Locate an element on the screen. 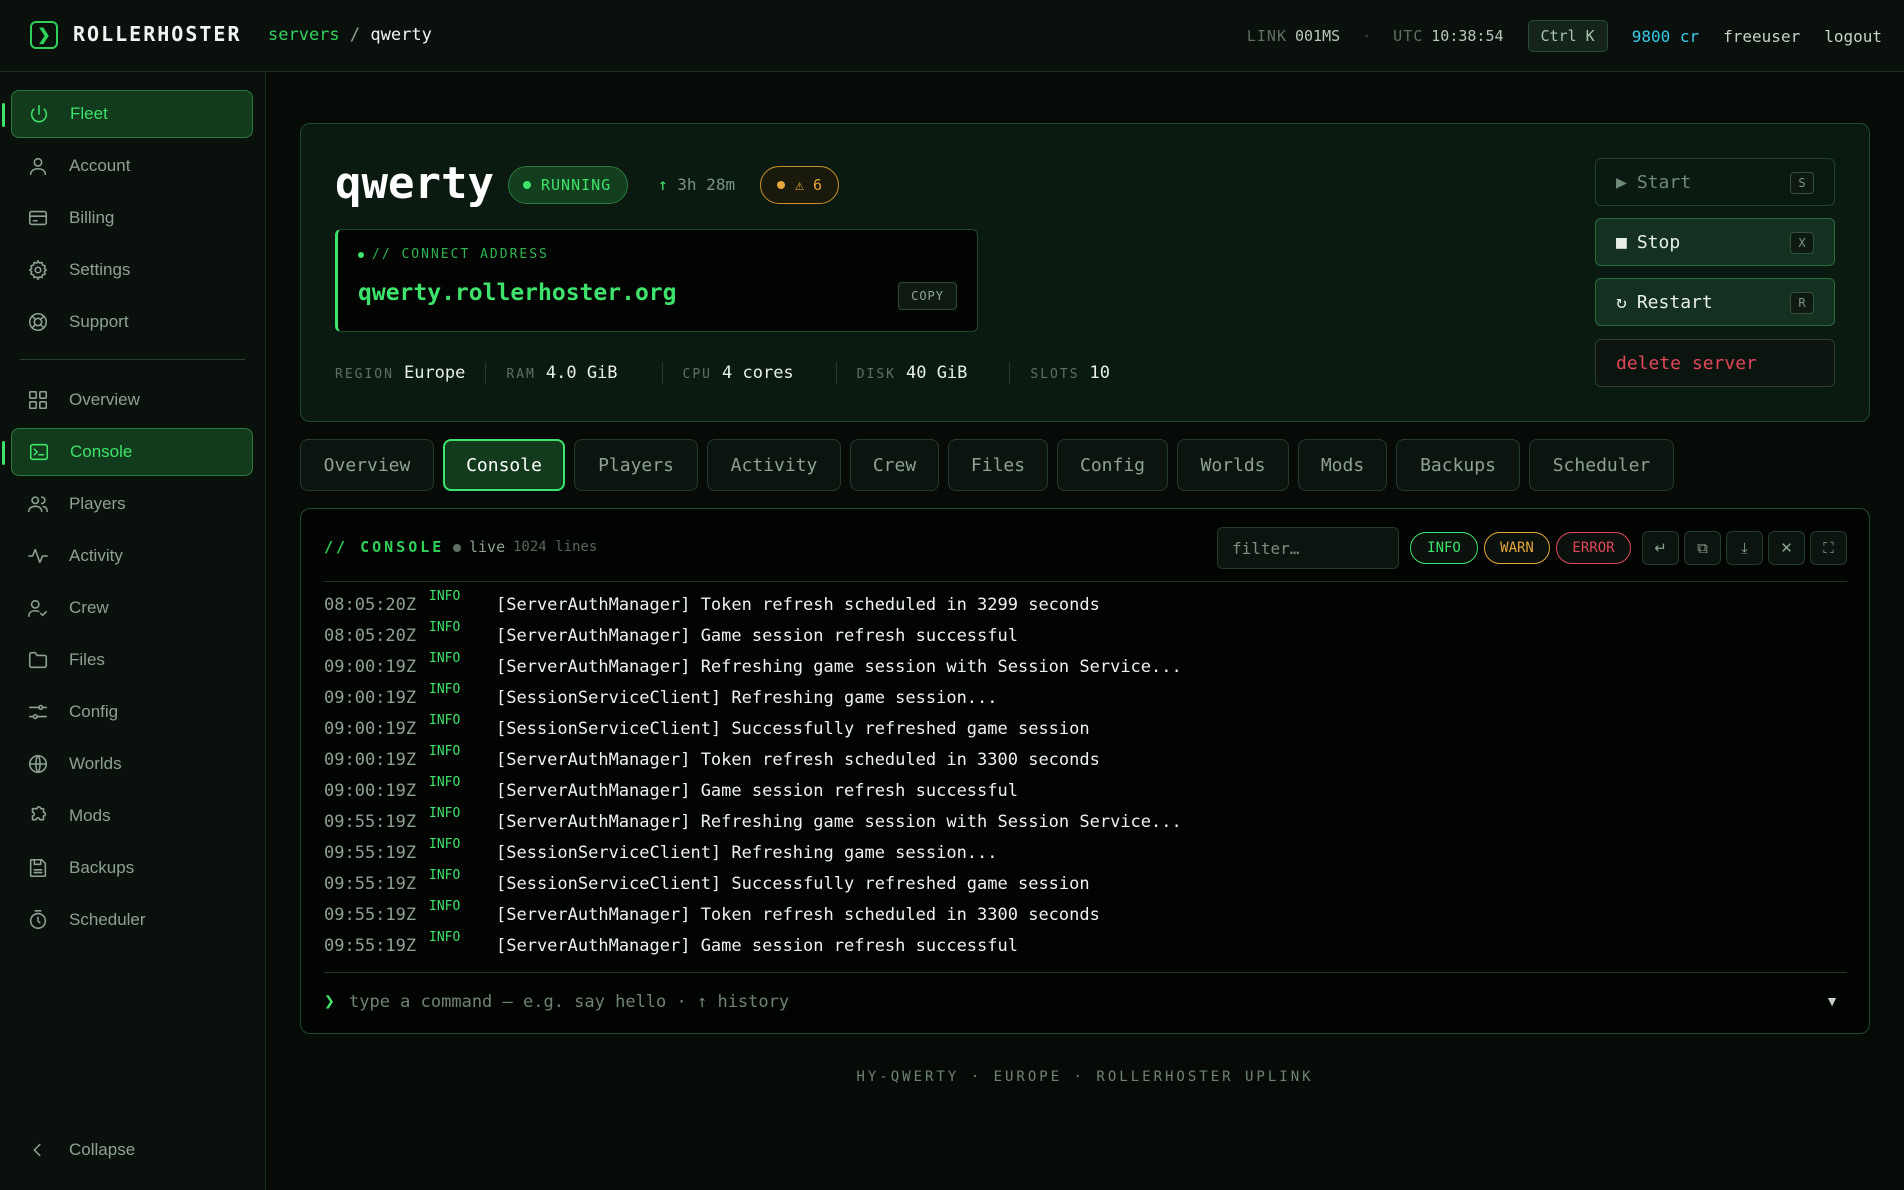  status-text: RUNNING is located at coordinates (576, 185).